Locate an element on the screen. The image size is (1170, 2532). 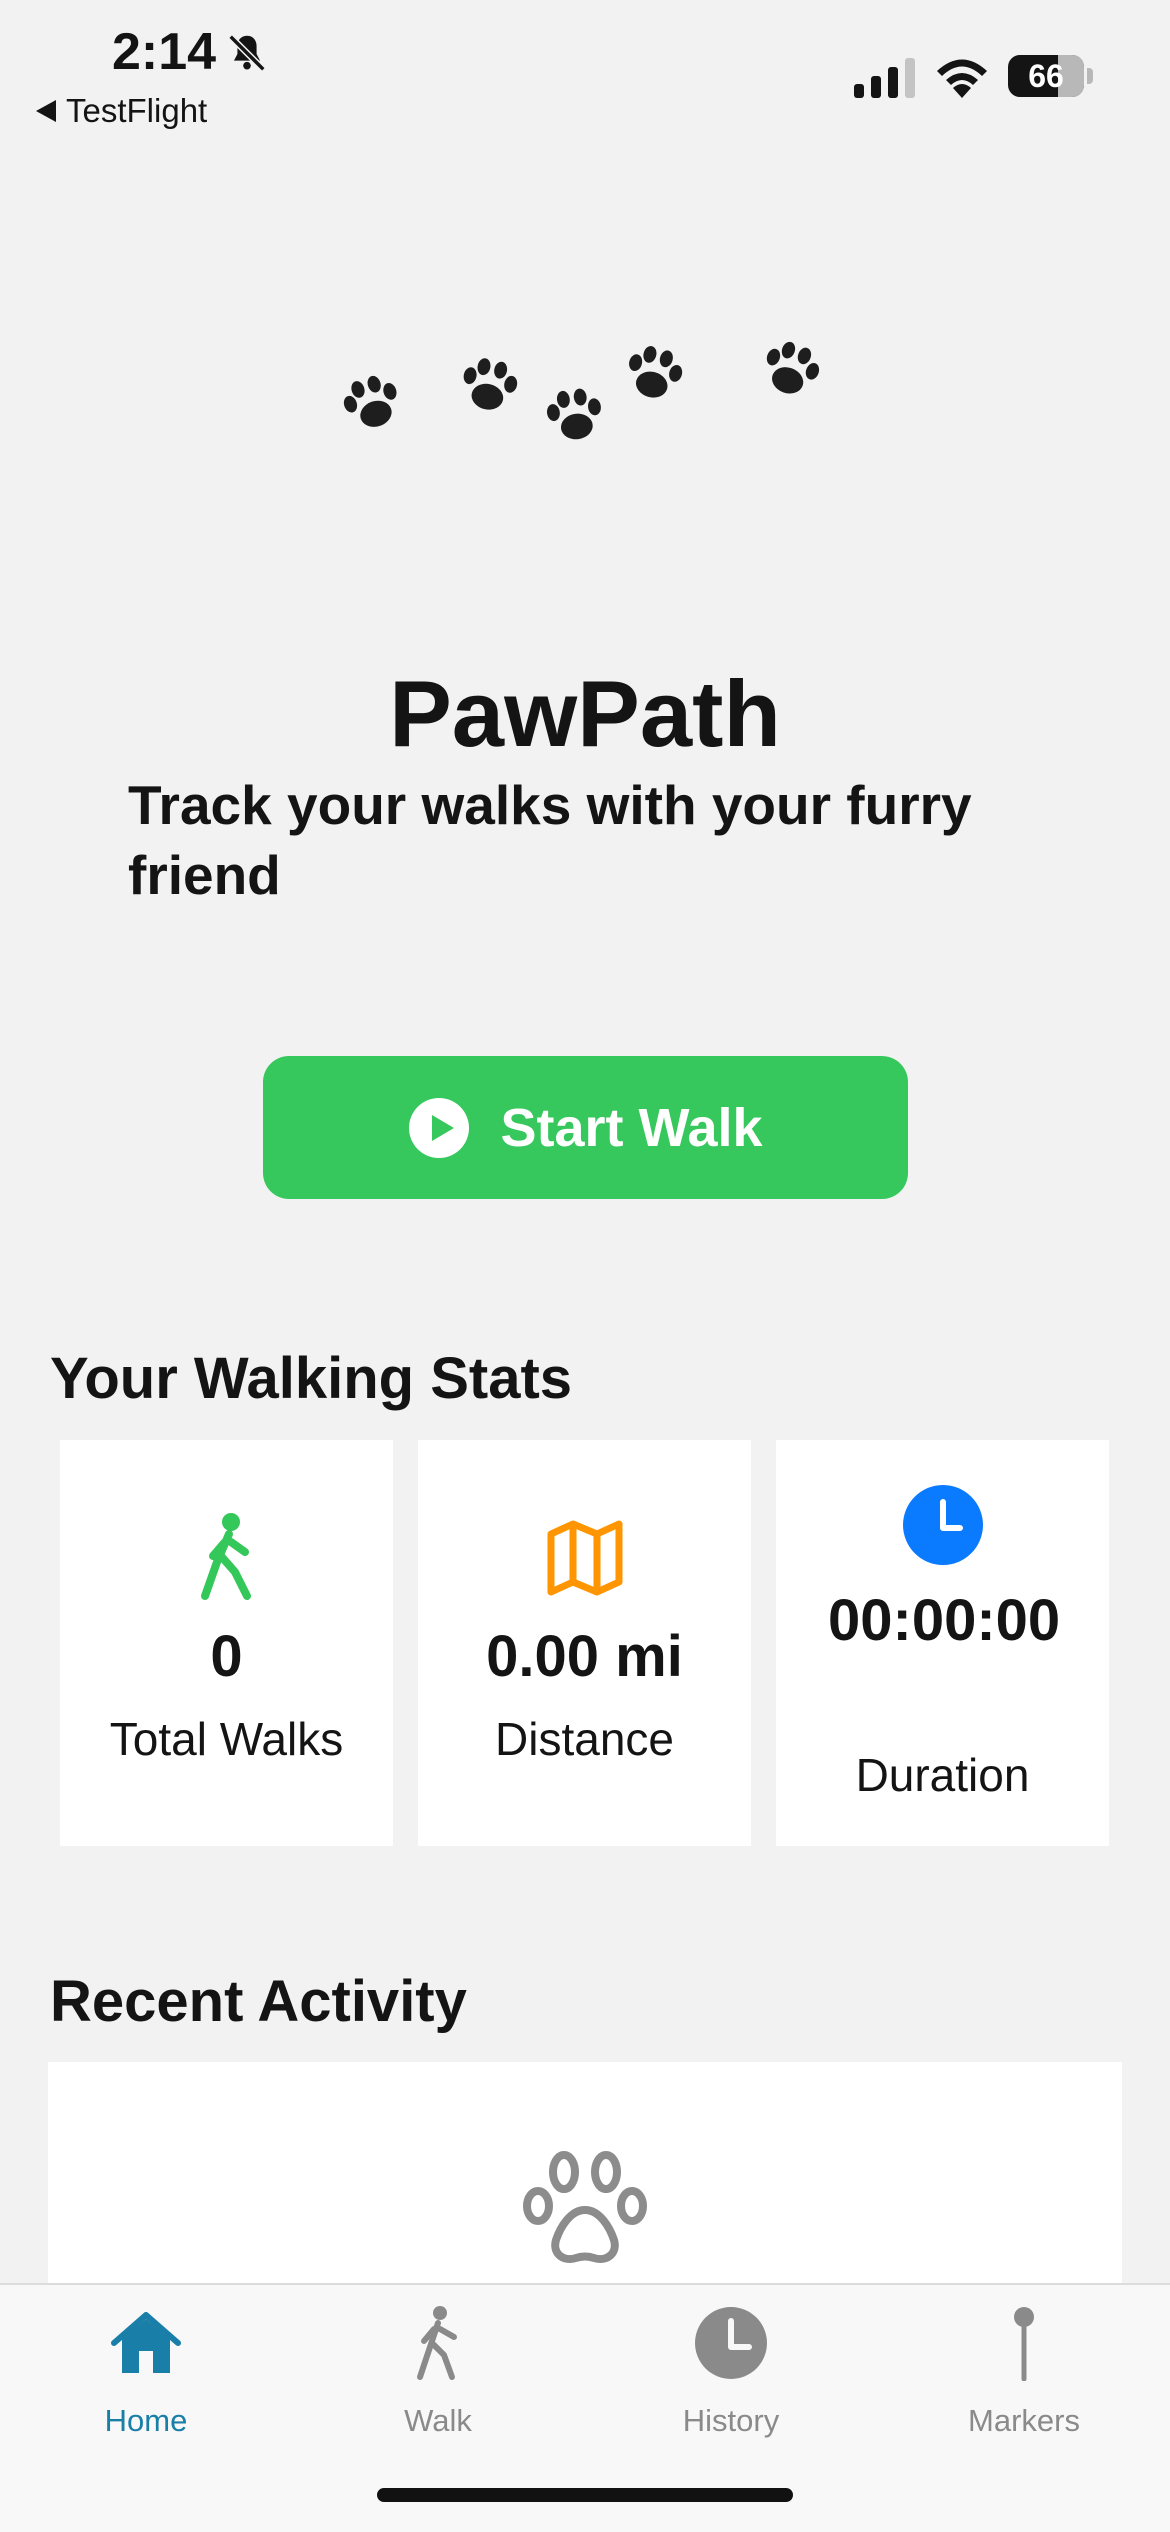
cellular-signal-icon is located at coordinates (884, 78).